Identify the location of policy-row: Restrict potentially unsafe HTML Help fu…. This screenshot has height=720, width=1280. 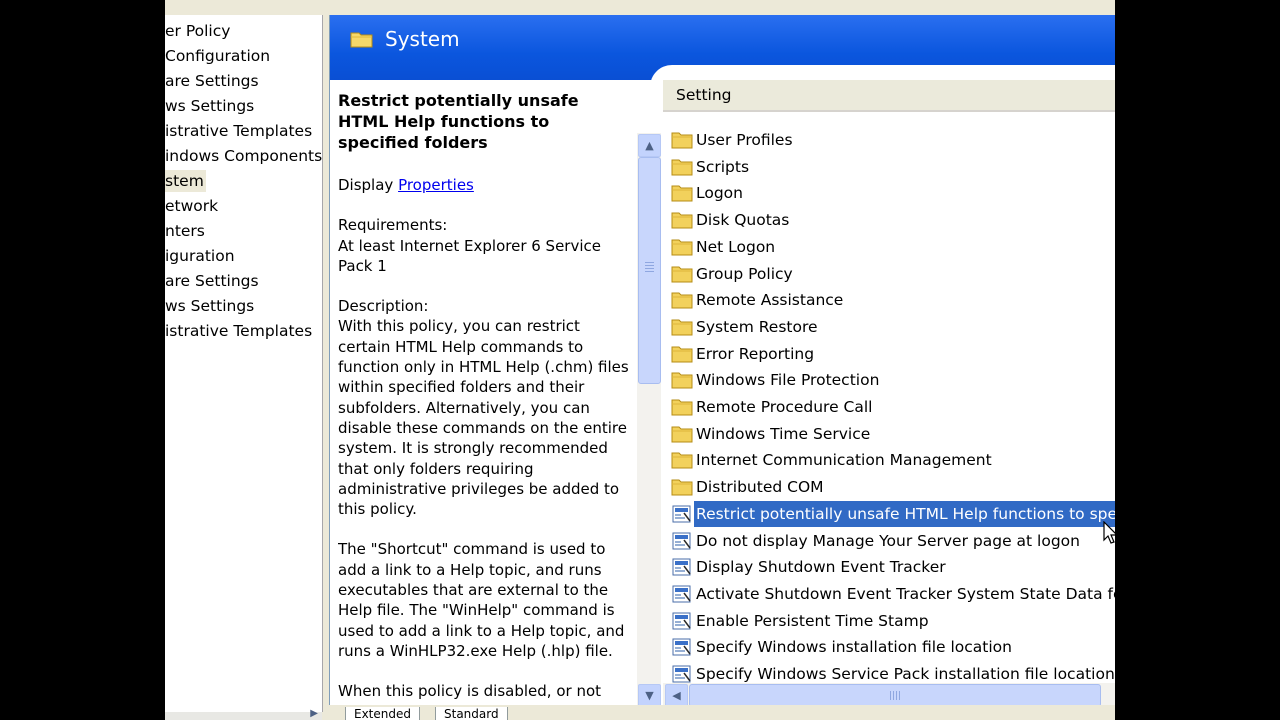
(889, 513).